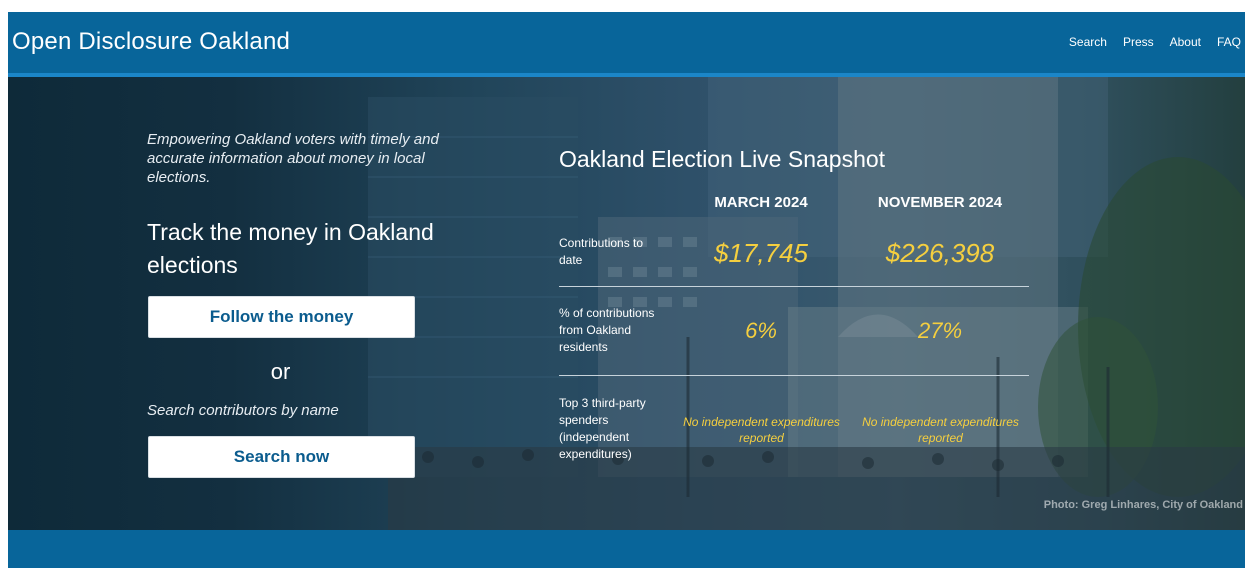 Image resolution: width=1245 pixels, height=568 pixels. Describe the element at coordinates (280, 371) in the screenshot. I see `or-separator: or` at that location.